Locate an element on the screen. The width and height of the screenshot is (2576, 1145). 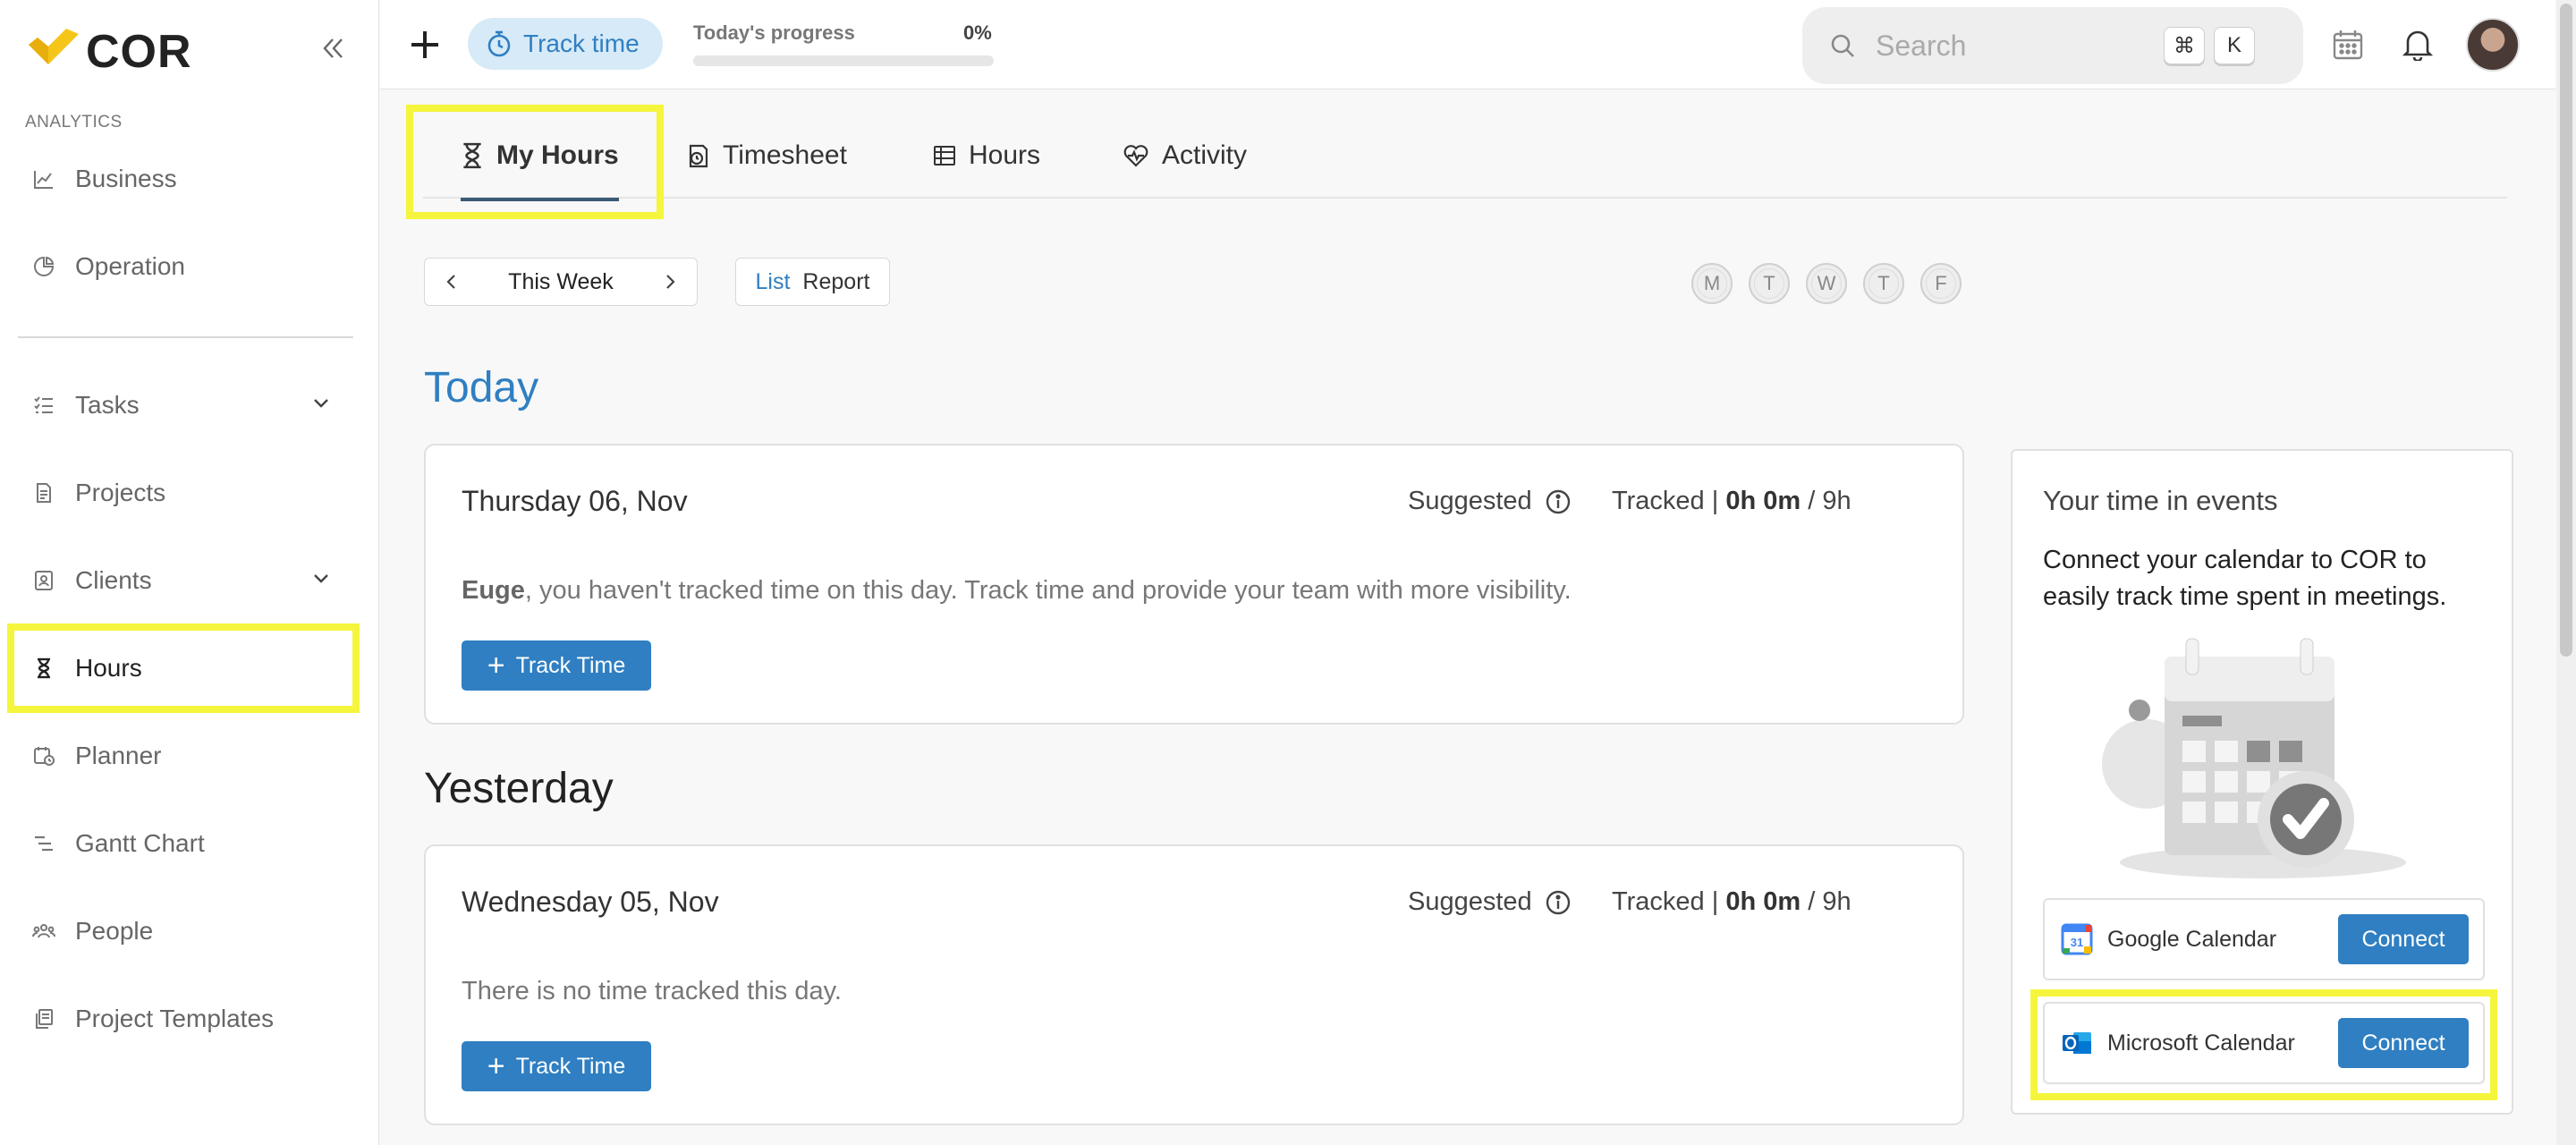
next-week-button is located at coordinates (670, 282).